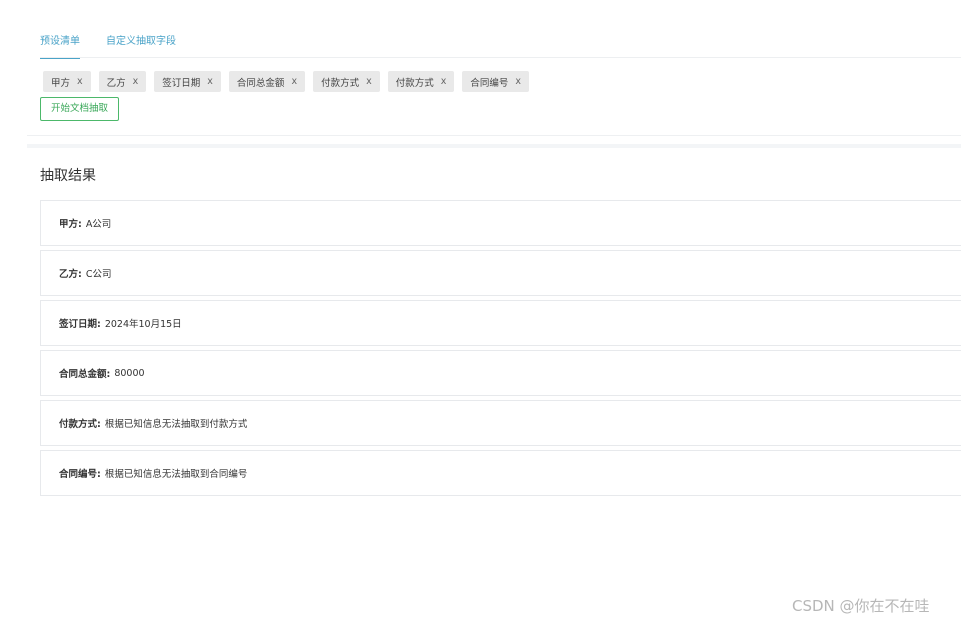 The width and height of the screenshot is (961, 623). What do you see at coordinates (80, 424) in the screenshot?
I see `result-key: 付款方式:` at bounding box center [80, 424].